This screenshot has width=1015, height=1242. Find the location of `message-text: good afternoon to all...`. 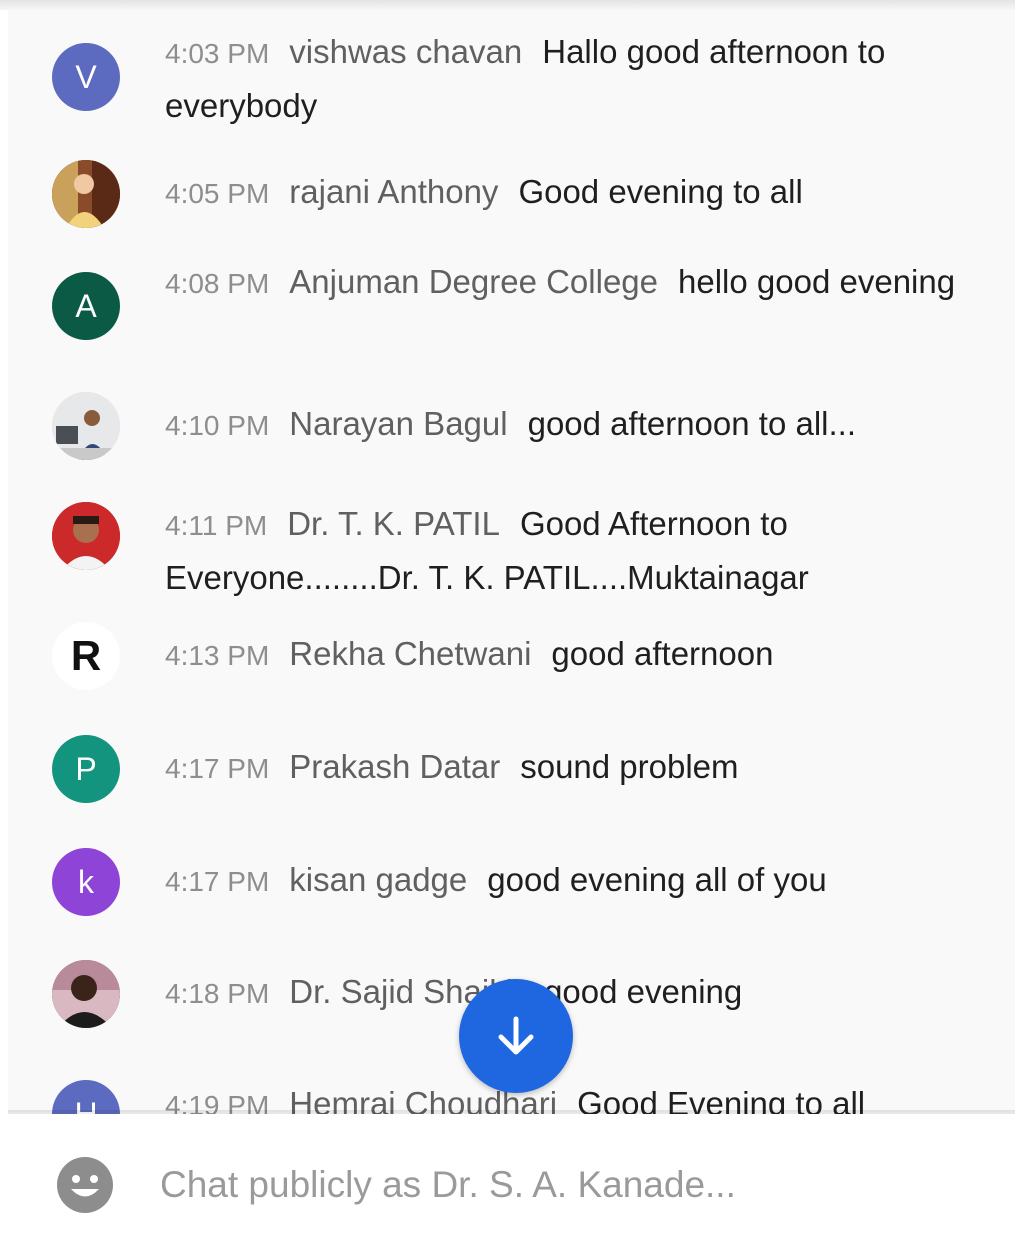

message-text: good afternoon to all... is located at coordinates (691, 423).